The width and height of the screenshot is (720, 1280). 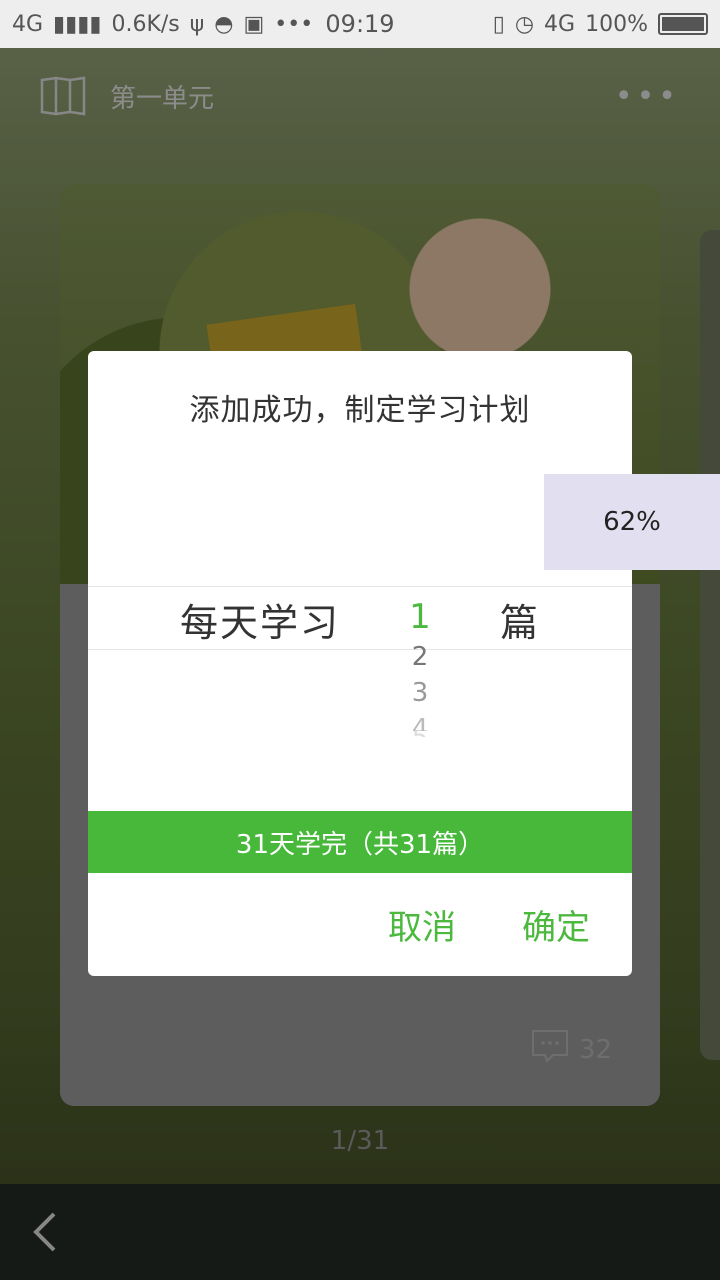 I want to click on qq-icon: ◓, so click(x=224, y=24).